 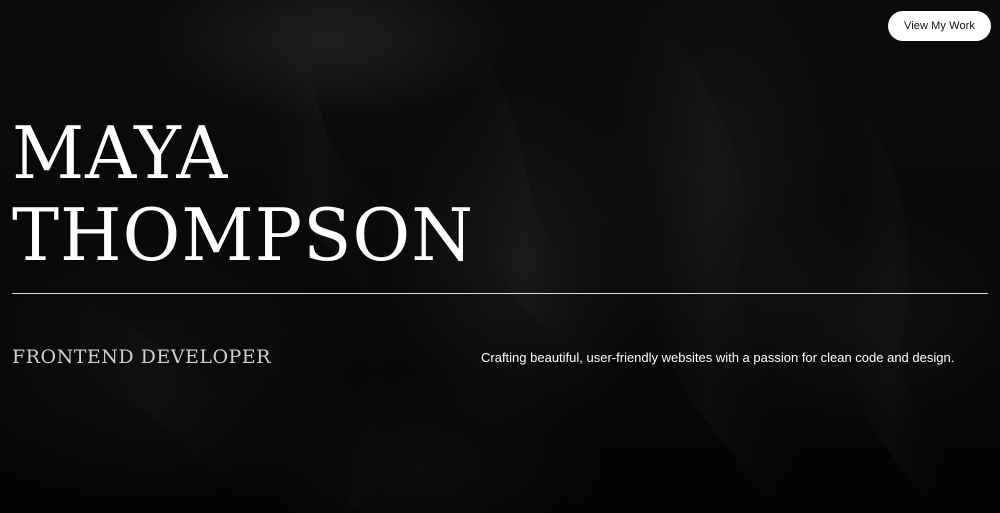 I want to click on view-my-work-button: View My Work, so click(x=939, y=26).